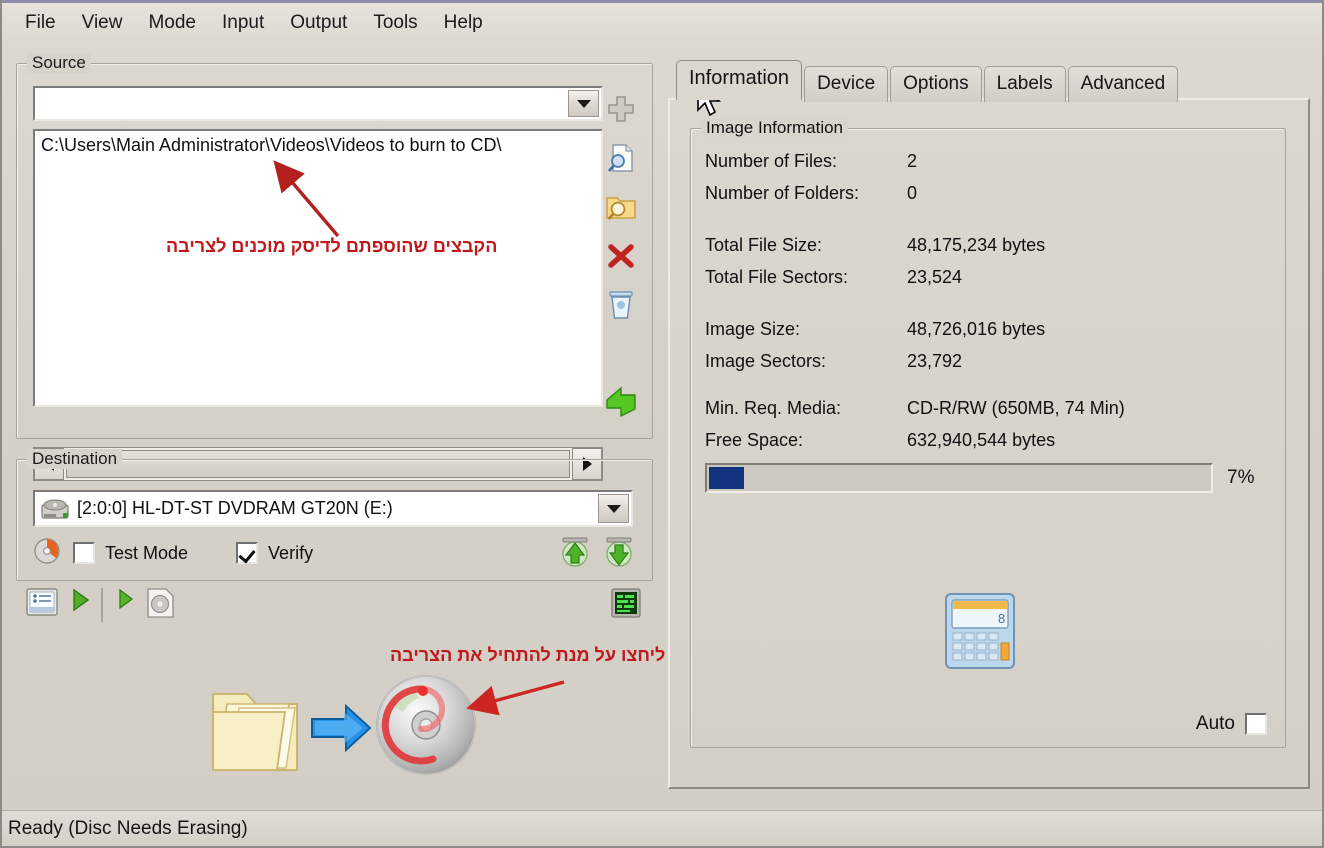  Describe the element at coordinates (1241, 477) in the screenshot. I see `capacity-progress-label: 7%` at that location.